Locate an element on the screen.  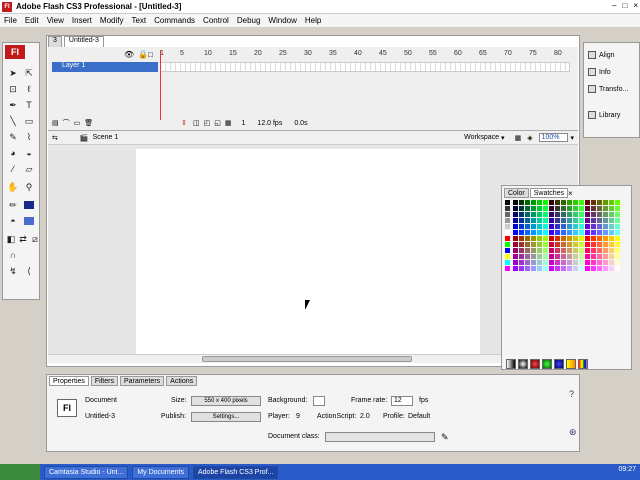
insert-layer-icon: ▤ is located at coordinates (55, 123).